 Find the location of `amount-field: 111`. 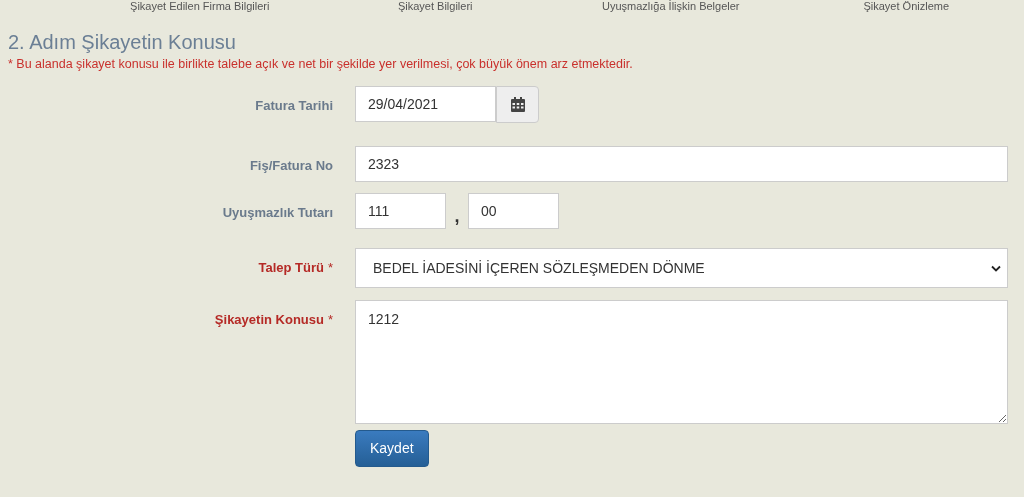

amount-field: 111 is located at coordinates (400, 211).